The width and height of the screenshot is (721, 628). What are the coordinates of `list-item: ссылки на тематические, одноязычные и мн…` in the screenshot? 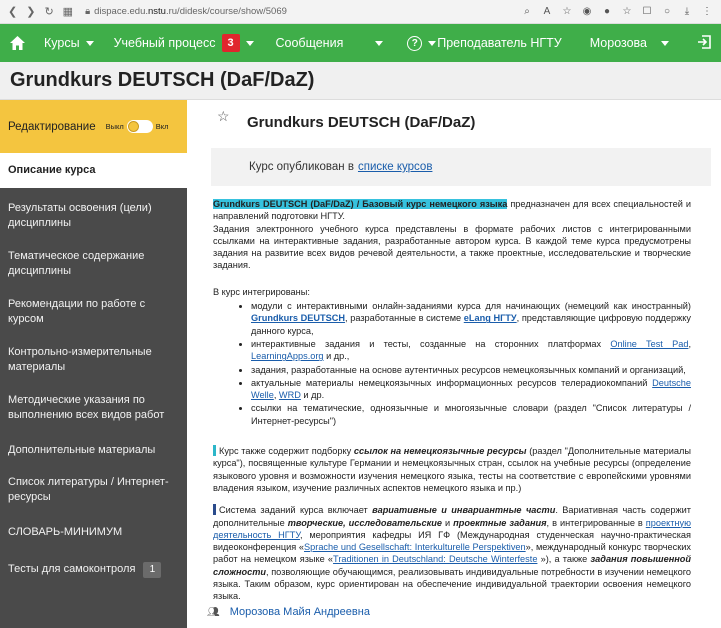 It's located at (471, 414).